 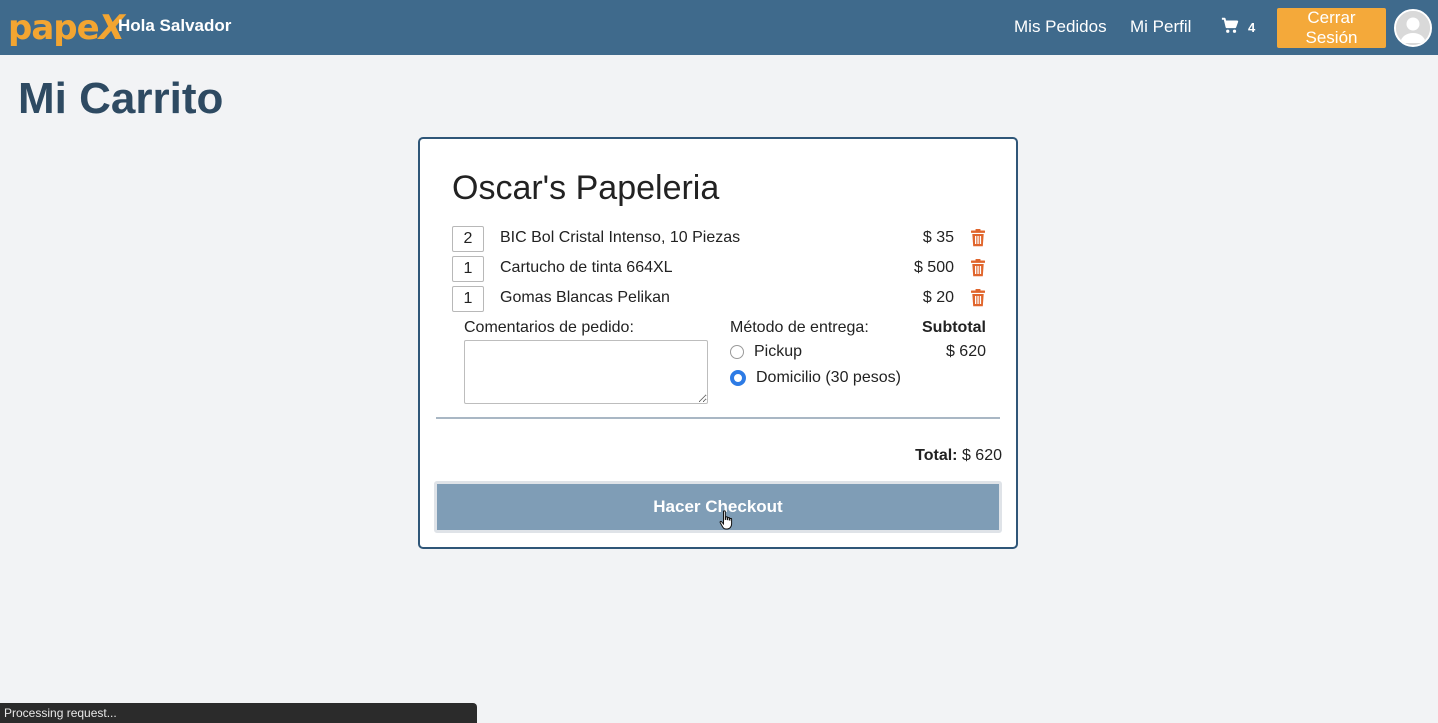 What do you see at coordinates (1160, 27) in the screenshot?
I see `nav-link-profile: Mi Perfil` at bounding box center [1160, 27].